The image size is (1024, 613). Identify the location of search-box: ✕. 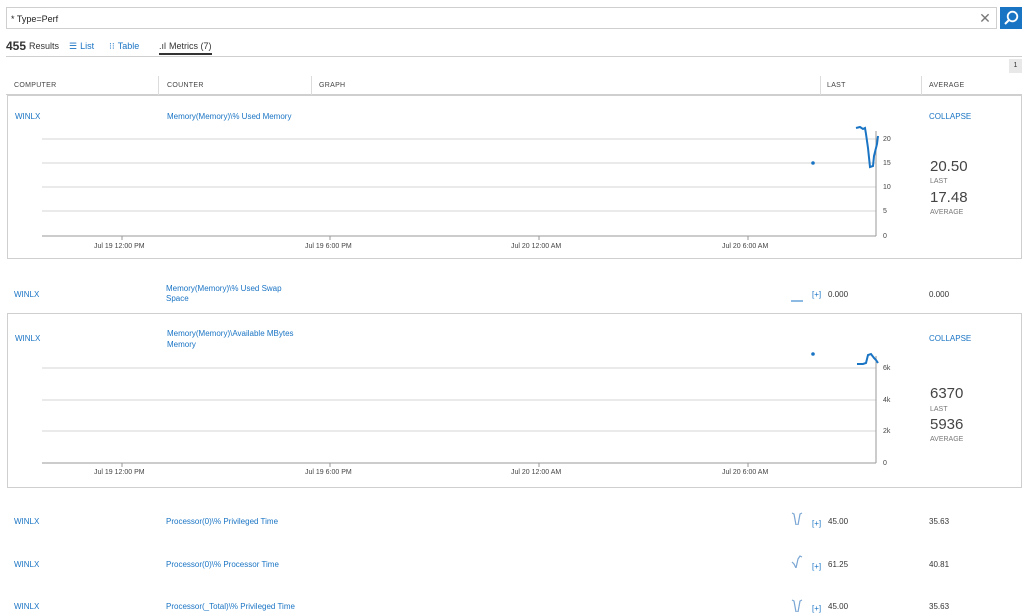
(501, 18).